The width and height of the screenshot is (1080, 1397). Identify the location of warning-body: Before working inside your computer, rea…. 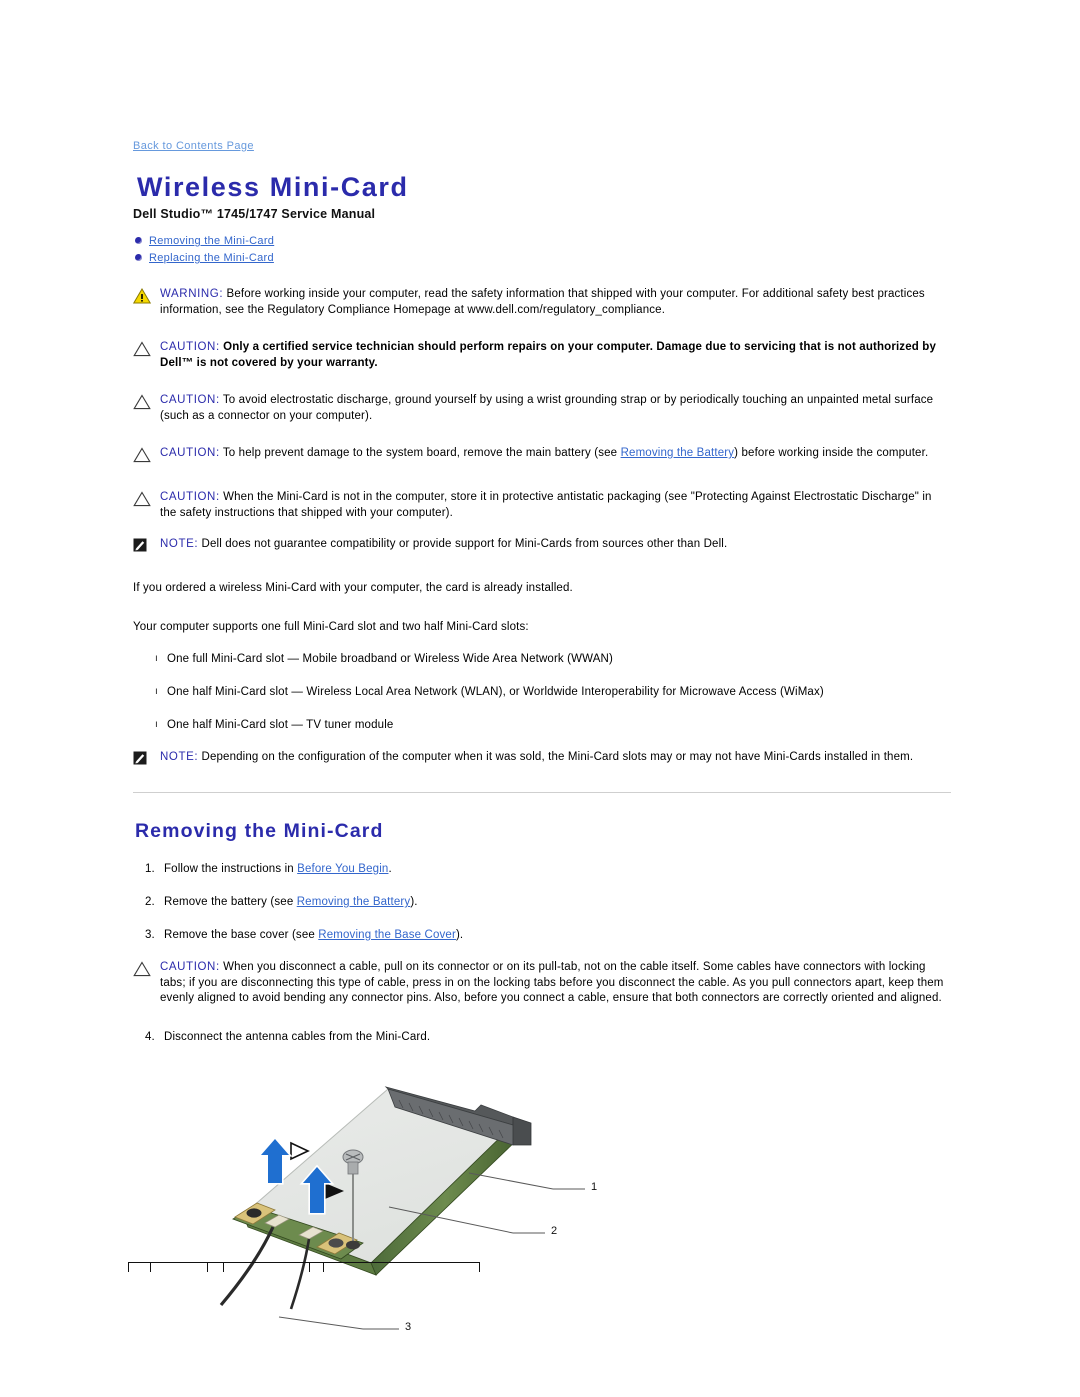
(542, 302).